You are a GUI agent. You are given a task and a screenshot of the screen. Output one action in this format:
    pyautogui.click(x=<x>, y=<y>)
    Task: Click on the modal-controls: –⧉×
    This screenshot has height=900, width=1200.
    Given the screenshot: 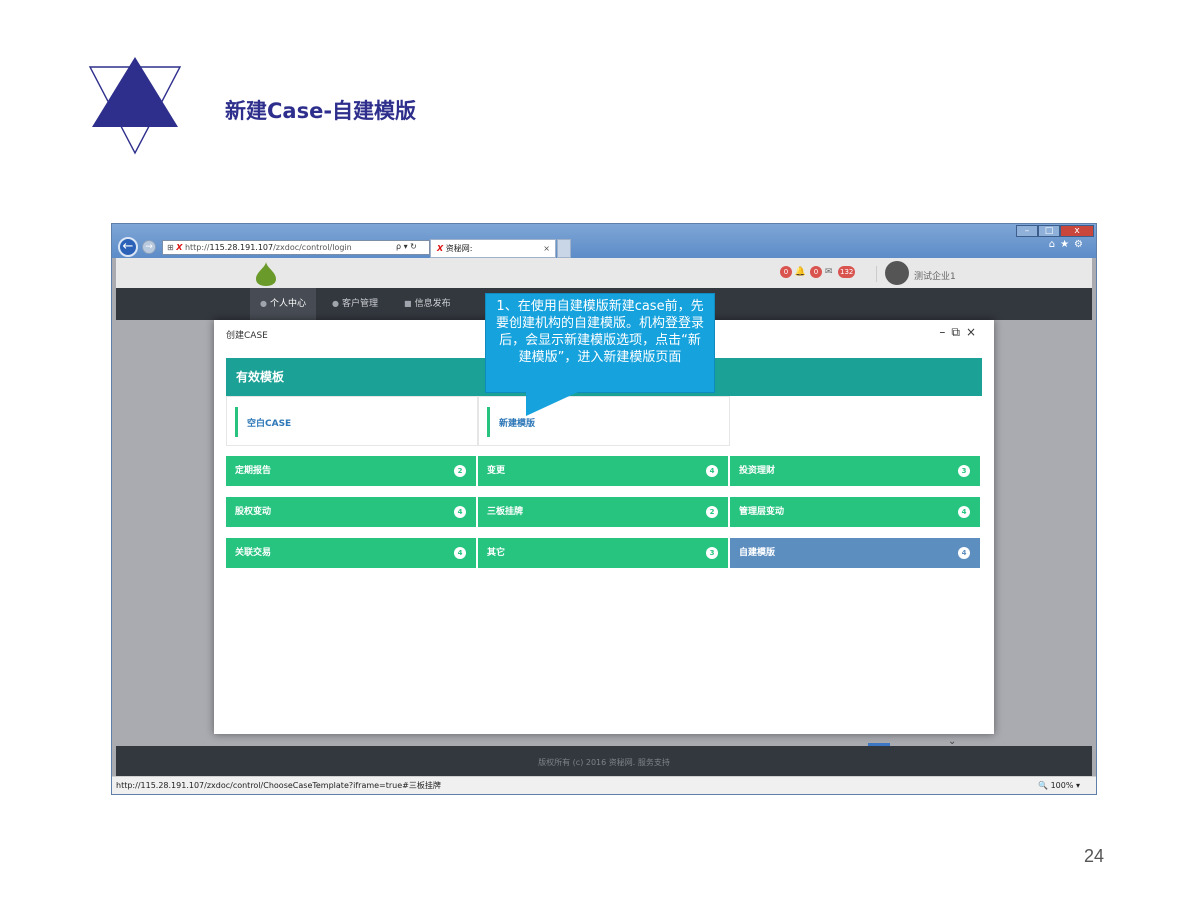 What is the action you would take?
    pyautogui.click(x=960, y=332)
    